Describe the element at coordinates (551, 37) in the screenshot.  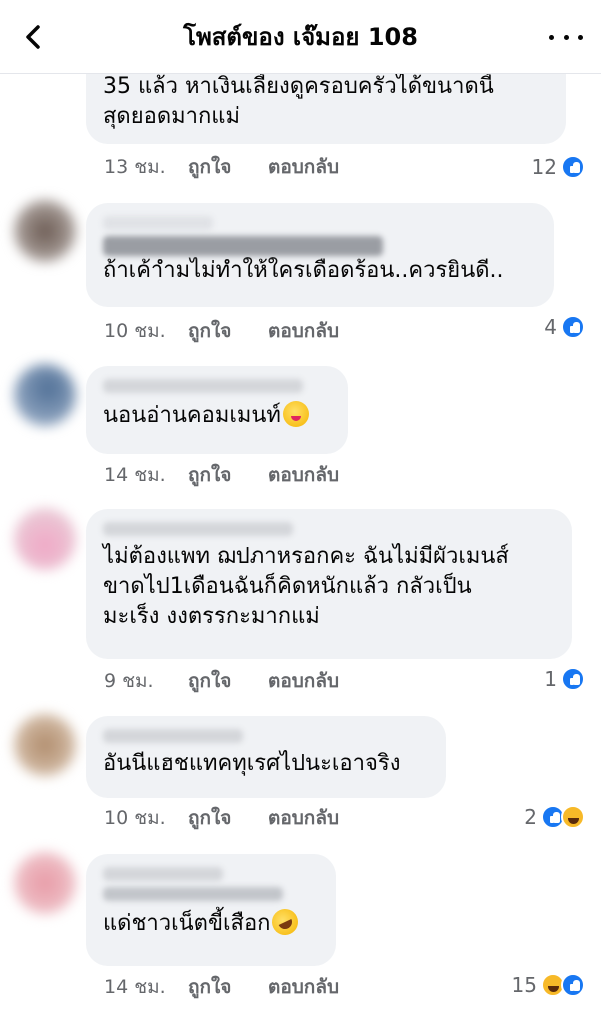
I see `more-horizontal-icon` at that location.